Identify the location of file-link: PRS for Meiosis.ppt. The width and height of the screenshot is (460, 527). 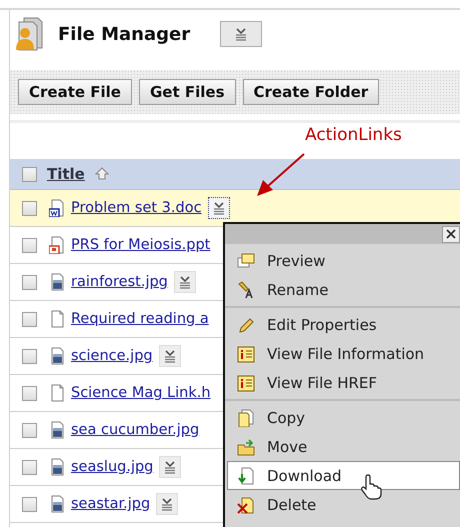
(140, 245).